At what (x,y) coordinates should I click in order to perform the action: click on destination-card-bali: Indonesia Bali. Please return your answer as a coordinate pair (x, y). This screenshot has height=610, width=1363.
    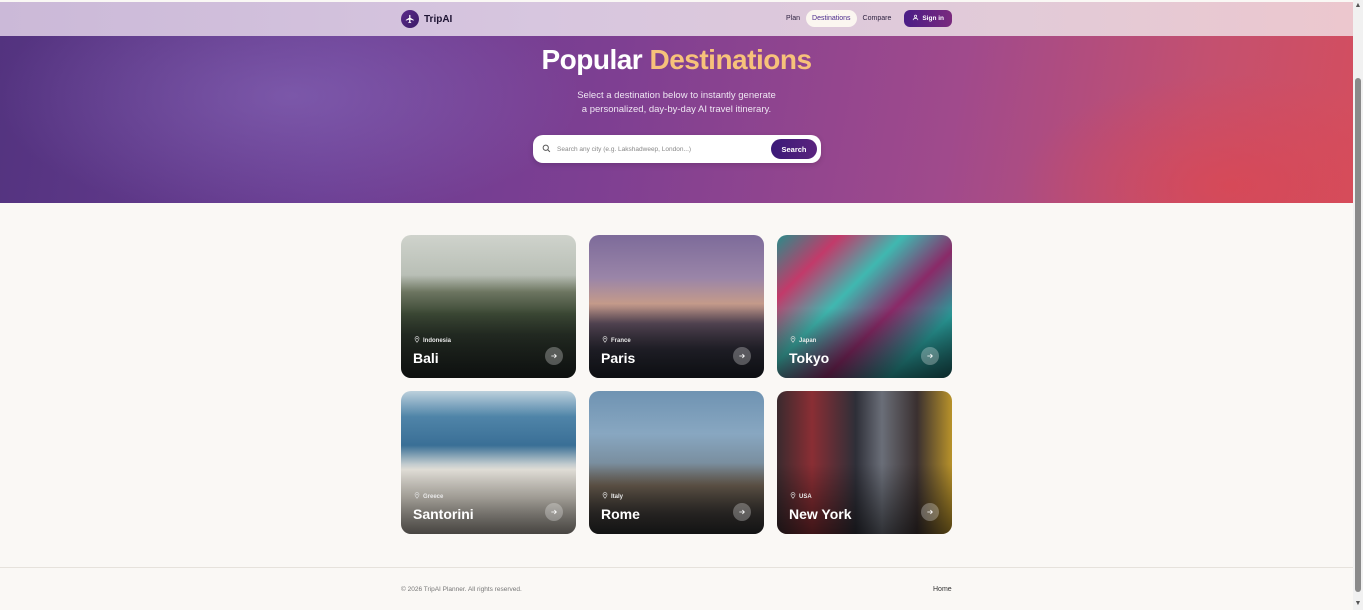
    Looking at the image, I should click on (488, 306).